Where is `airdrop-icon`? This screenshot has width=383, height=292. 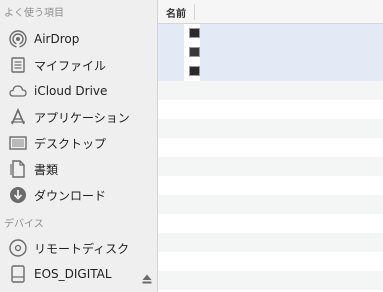 airdrop-icon is located at coordinates (18, 39).